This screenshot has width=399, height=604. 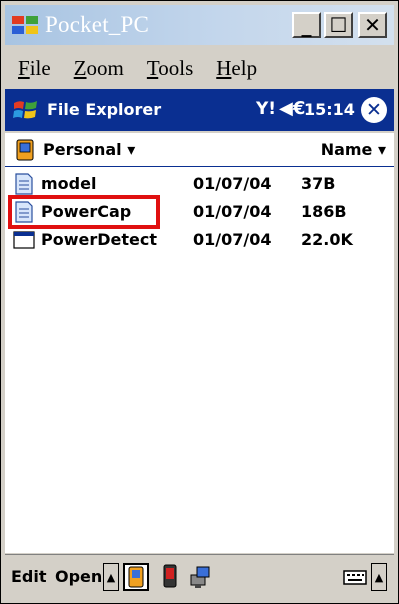 I want to click on sort-dropdown: Name ▾, so click(x=353, y=149).